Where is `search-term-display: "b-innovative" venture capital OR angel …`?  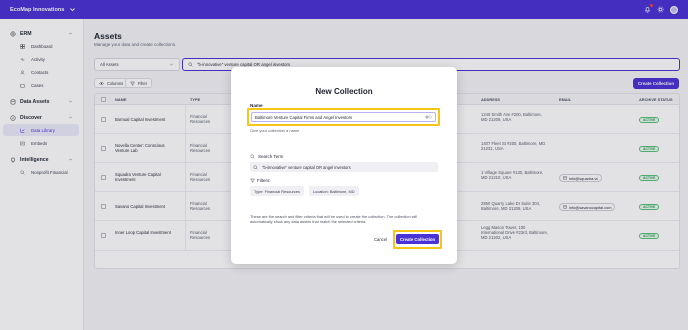 search-term-display: "b-innovative" venture capital OR angel … is located at coordinates (344, 167).